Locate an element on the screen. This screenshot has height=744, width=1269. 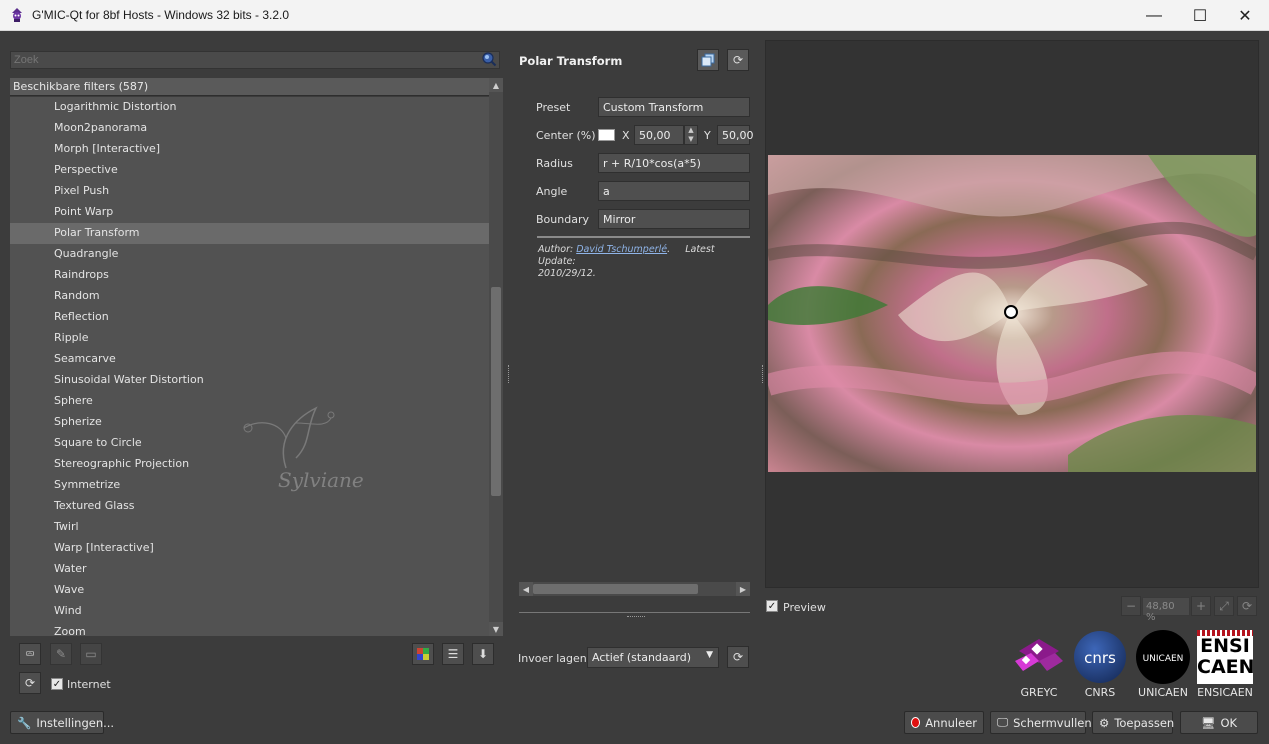
remove-favorite-button: ▭ is located at coordinates (91, 654).